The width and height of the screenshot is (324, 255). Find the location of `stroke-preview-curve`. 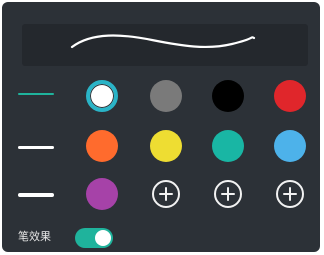

stroke-preview-curve is located at coordinates (163, 41).